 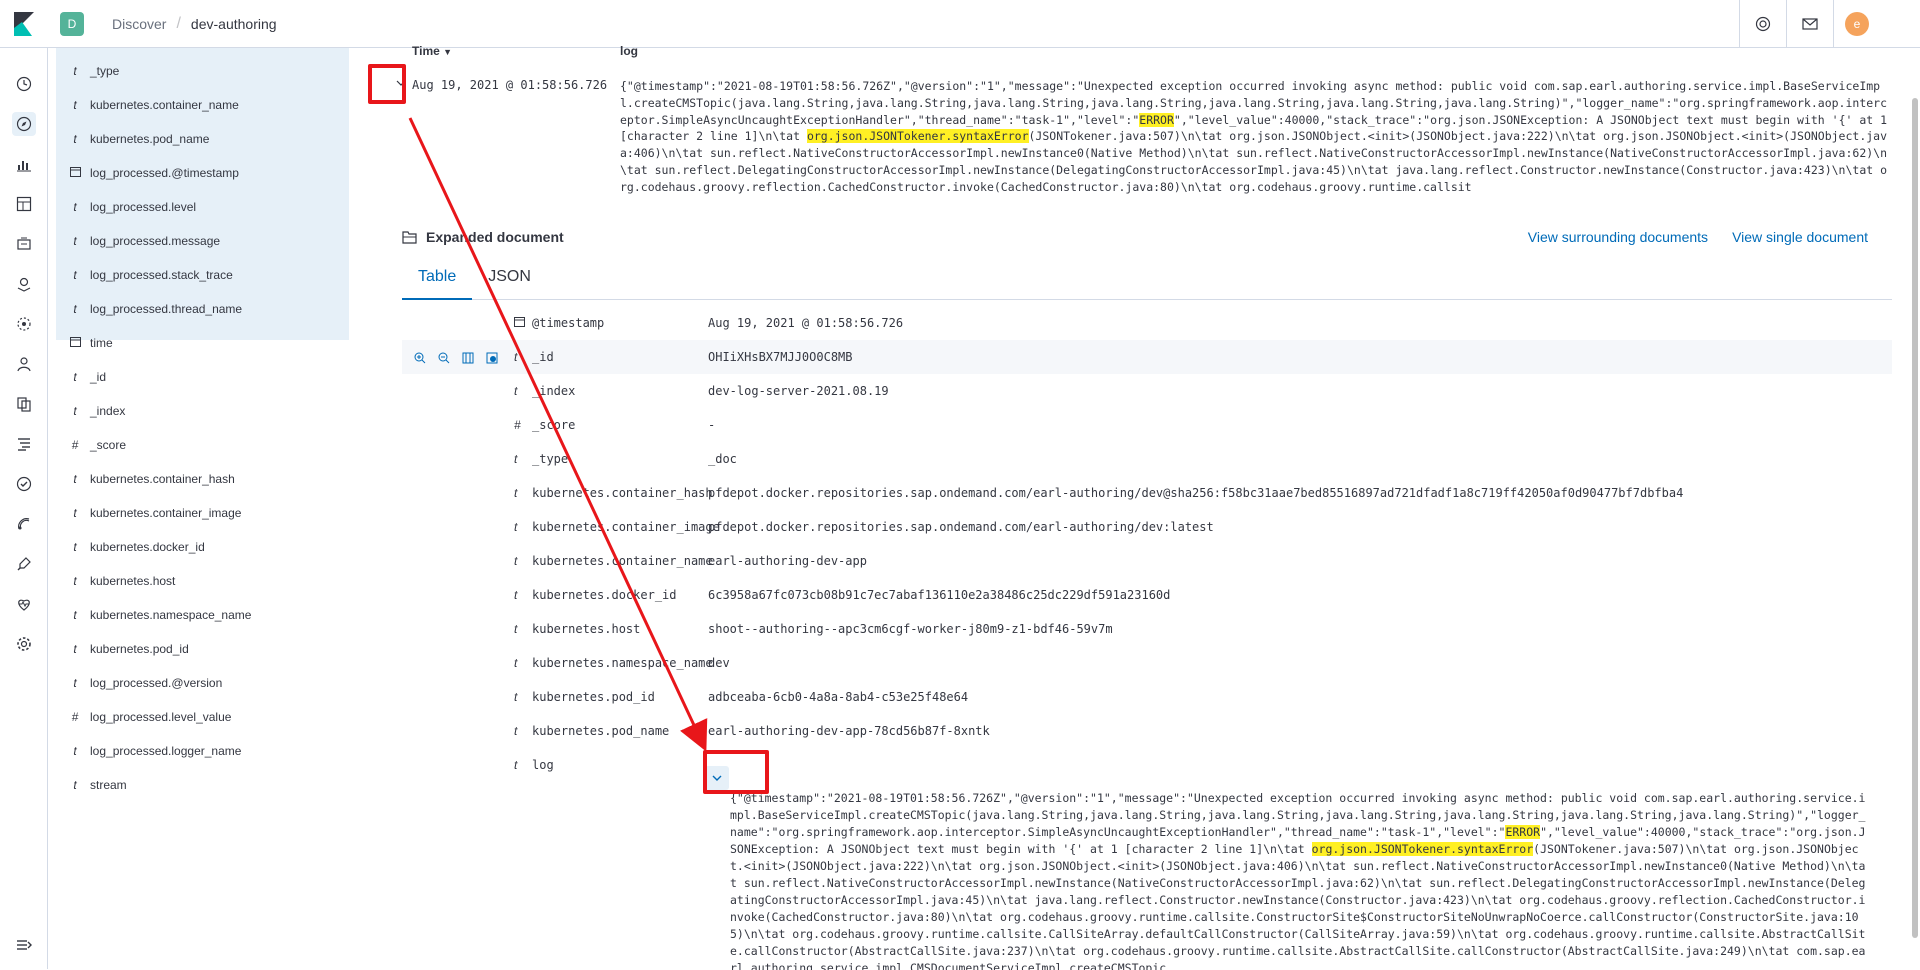 What do you see at coordinates (202, 547) in the screenshot?
I see `field-item: t kubernetes.docker_id` at bounding box center [202, 547].